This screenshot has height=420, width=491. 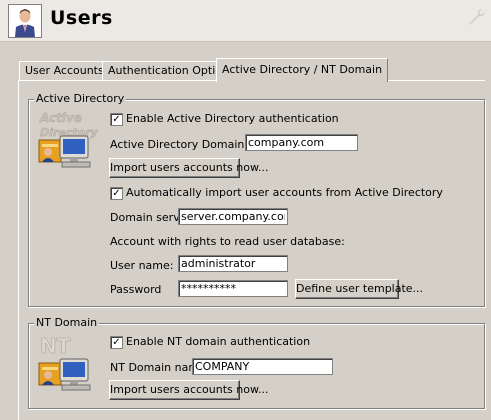 I want to click on password-label: Password, so click(x=136, y=289).